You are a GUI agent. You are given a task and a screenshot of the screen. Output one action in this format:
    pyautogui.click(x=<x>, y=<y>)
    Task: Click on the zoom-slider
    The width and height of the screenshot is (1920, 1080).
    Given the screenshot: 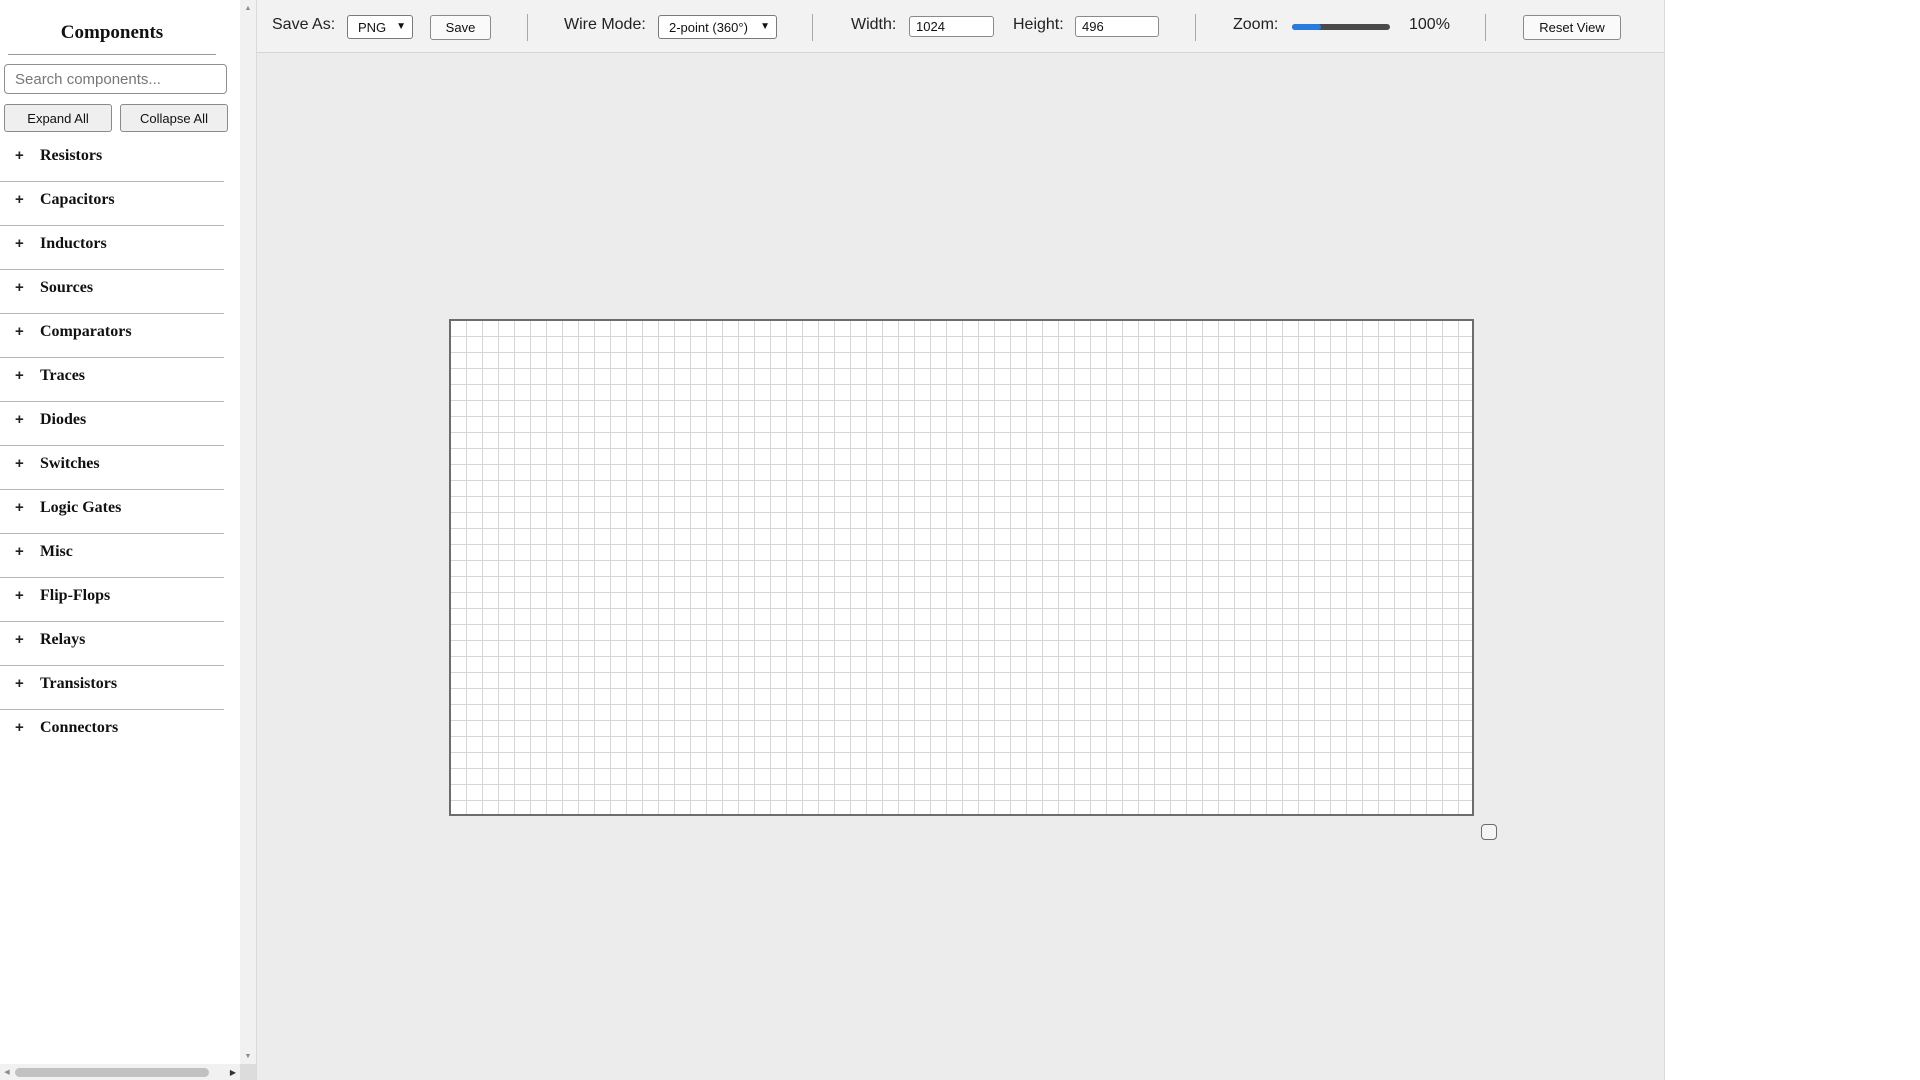 What is the action you would take?
    pyautogui.click(x=1341, y=27)
    